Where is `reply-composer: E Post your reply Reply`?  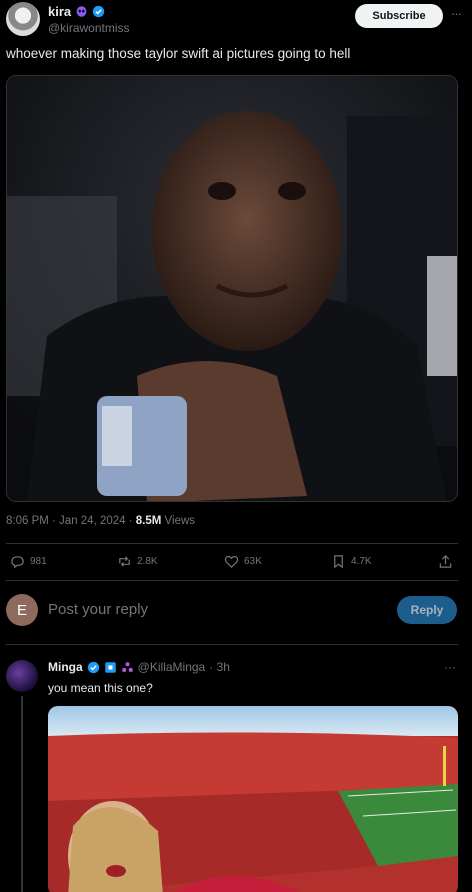 reply-composer: E Post your reply Reply is located at coordinates (232, 611).